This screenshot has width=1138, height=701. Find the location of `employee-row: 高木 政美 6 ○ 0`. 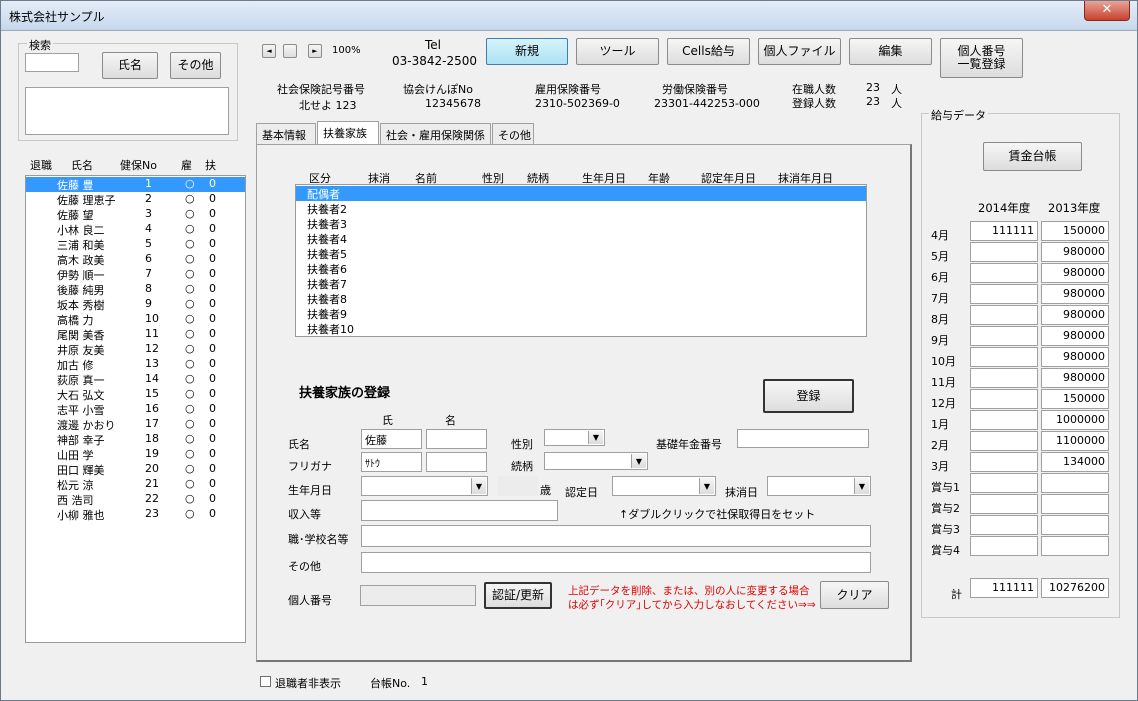

employee-row: 高木 政美 6 ○ 0 is located at coordinates (135, 259).